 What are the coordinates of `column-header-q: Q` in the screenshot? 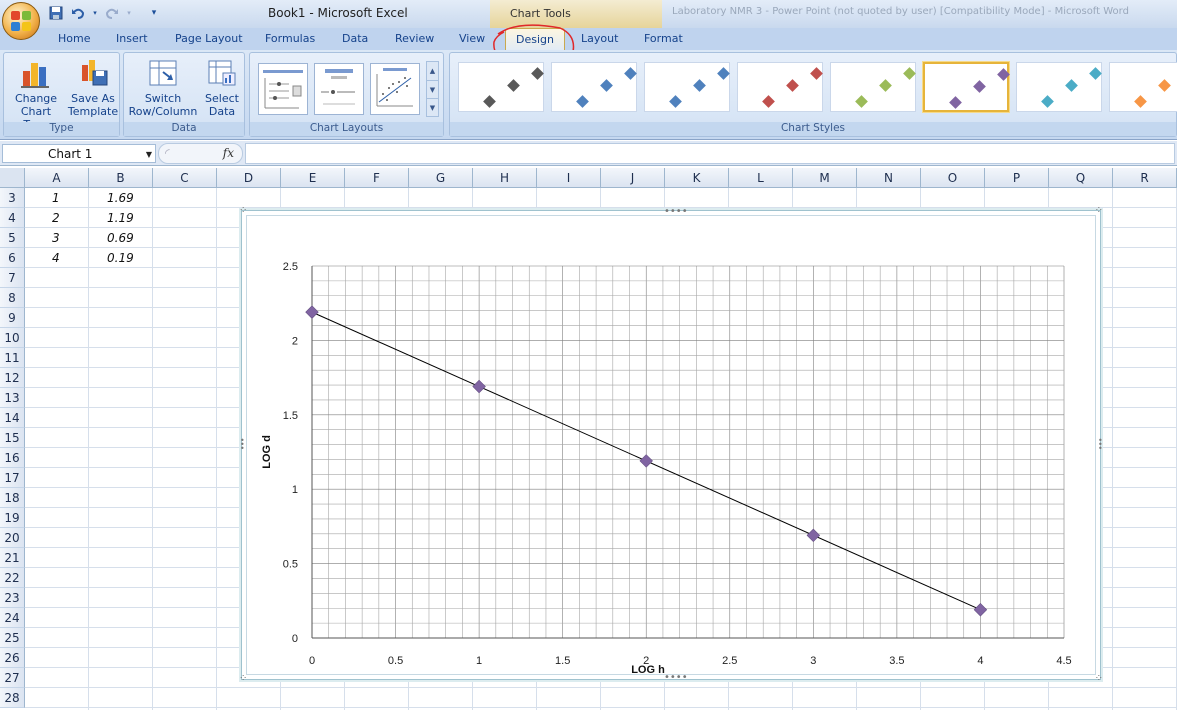 It's located at (1081, 178).